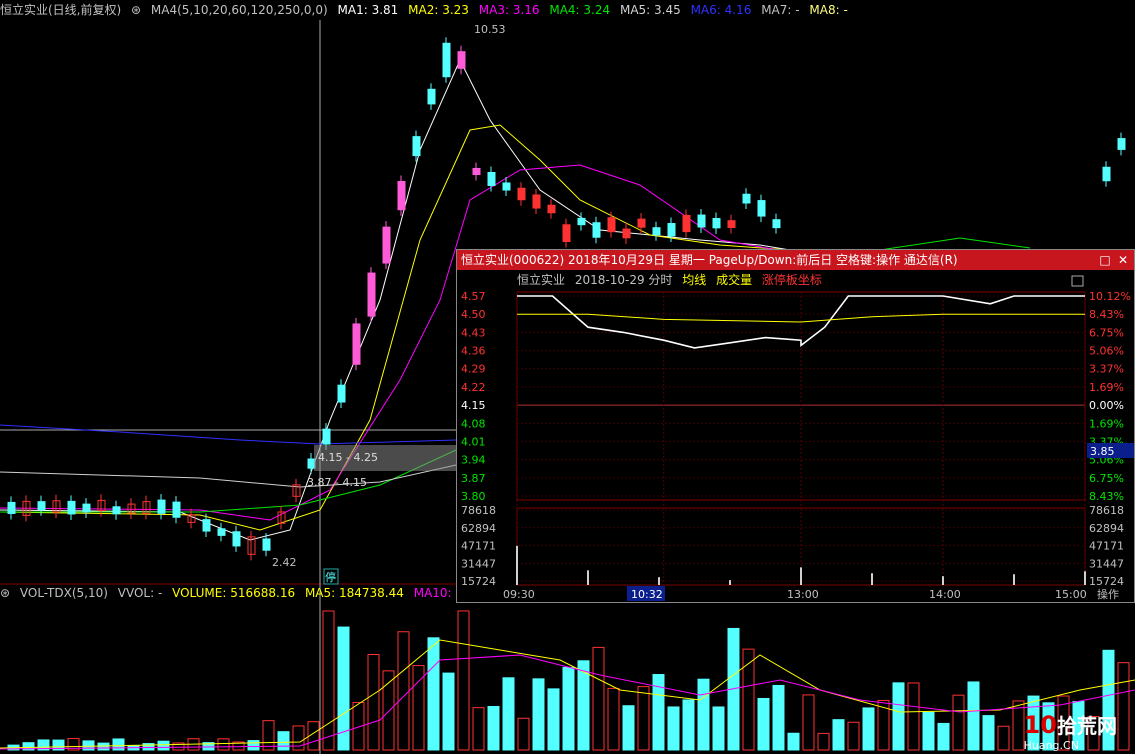 Image resolution: width=1135 pixels, height=754 pixels. Describe the element at coordinates (1070, 731) in the screenshot. I see `watermark-logo: 10拾荒网 Huang.CN` at that location.